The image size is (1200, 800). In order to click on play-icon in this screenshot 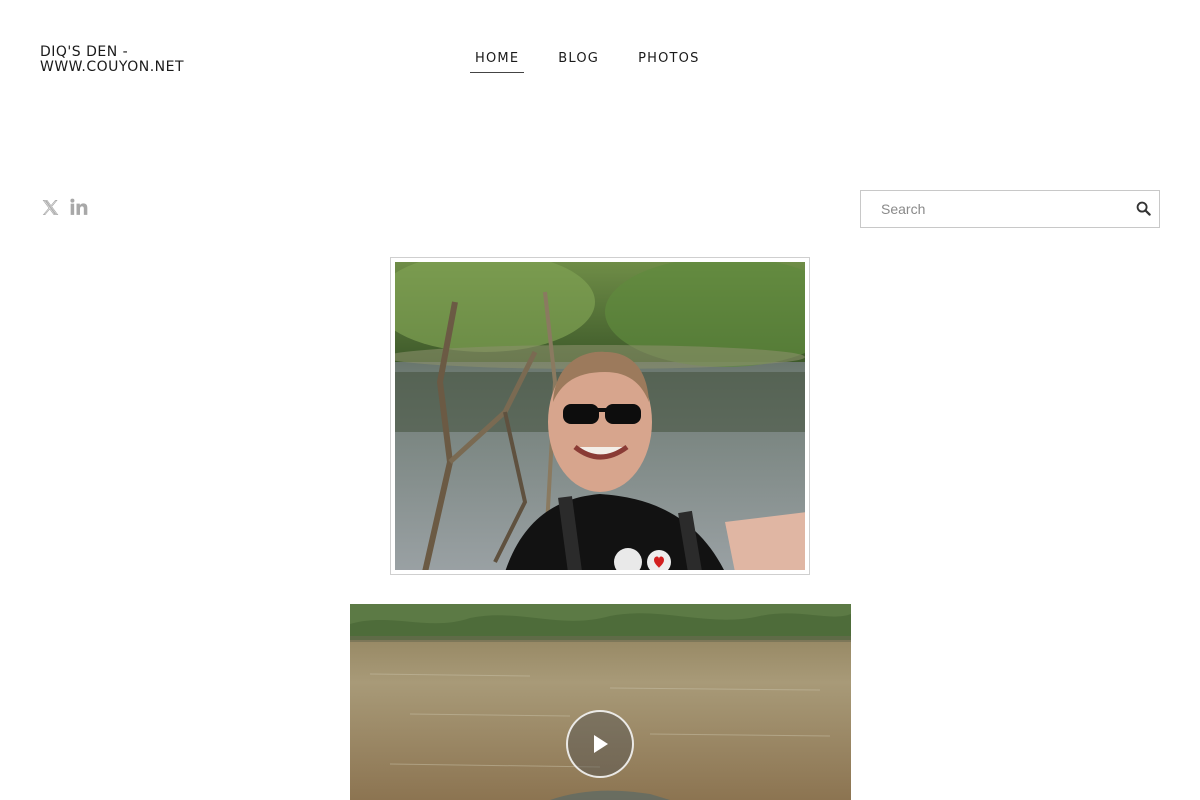, I will do `click(601, 744)`.